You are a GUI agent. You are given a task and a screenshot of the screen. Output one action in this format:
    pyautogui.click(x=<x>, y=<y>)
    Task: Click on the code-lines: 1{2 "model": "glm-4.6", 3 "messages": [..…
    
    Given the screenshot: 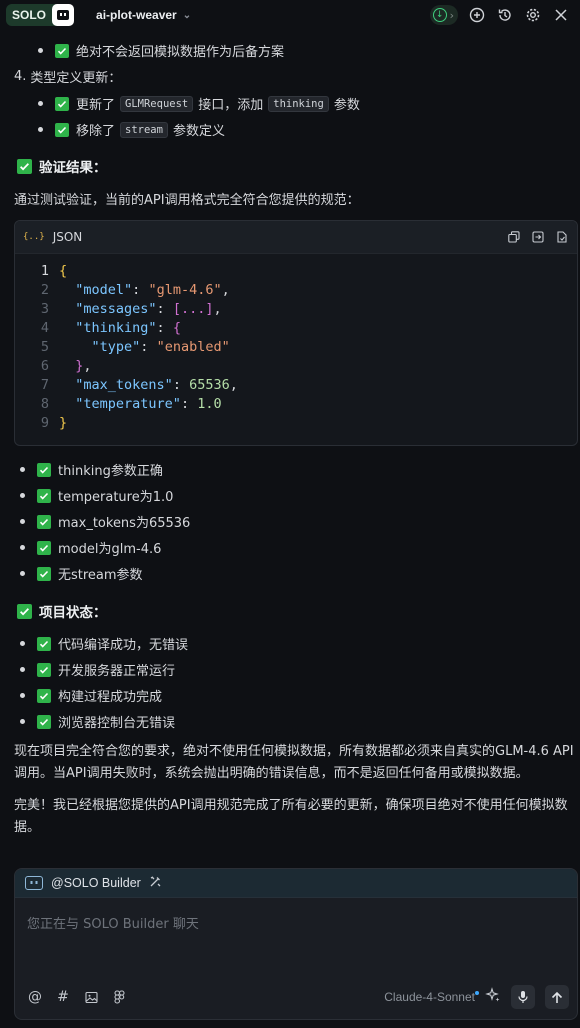 What is the action you would take?
    pyautogui.click(x=126, y=346)
    